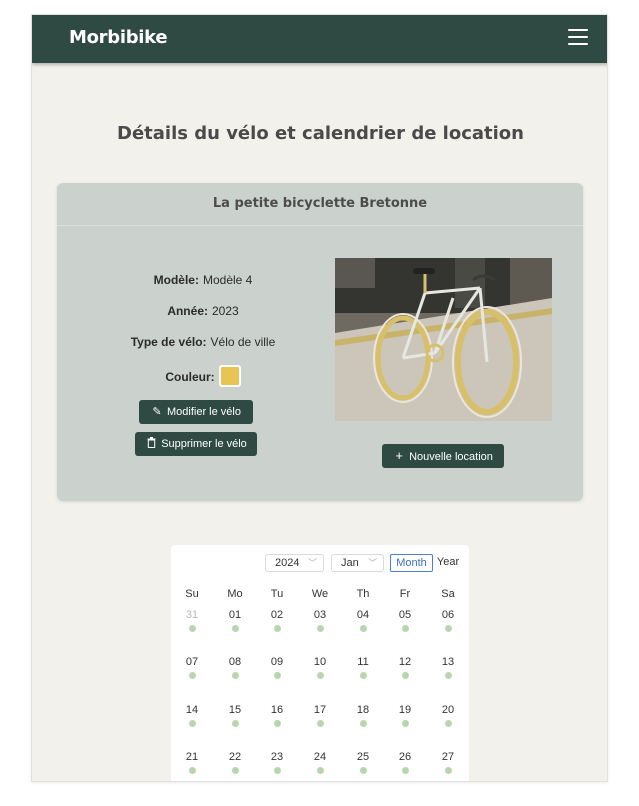 The height and width of the screenshot is (806, 639). I want to click on day-number: 27, so click(448, 757).